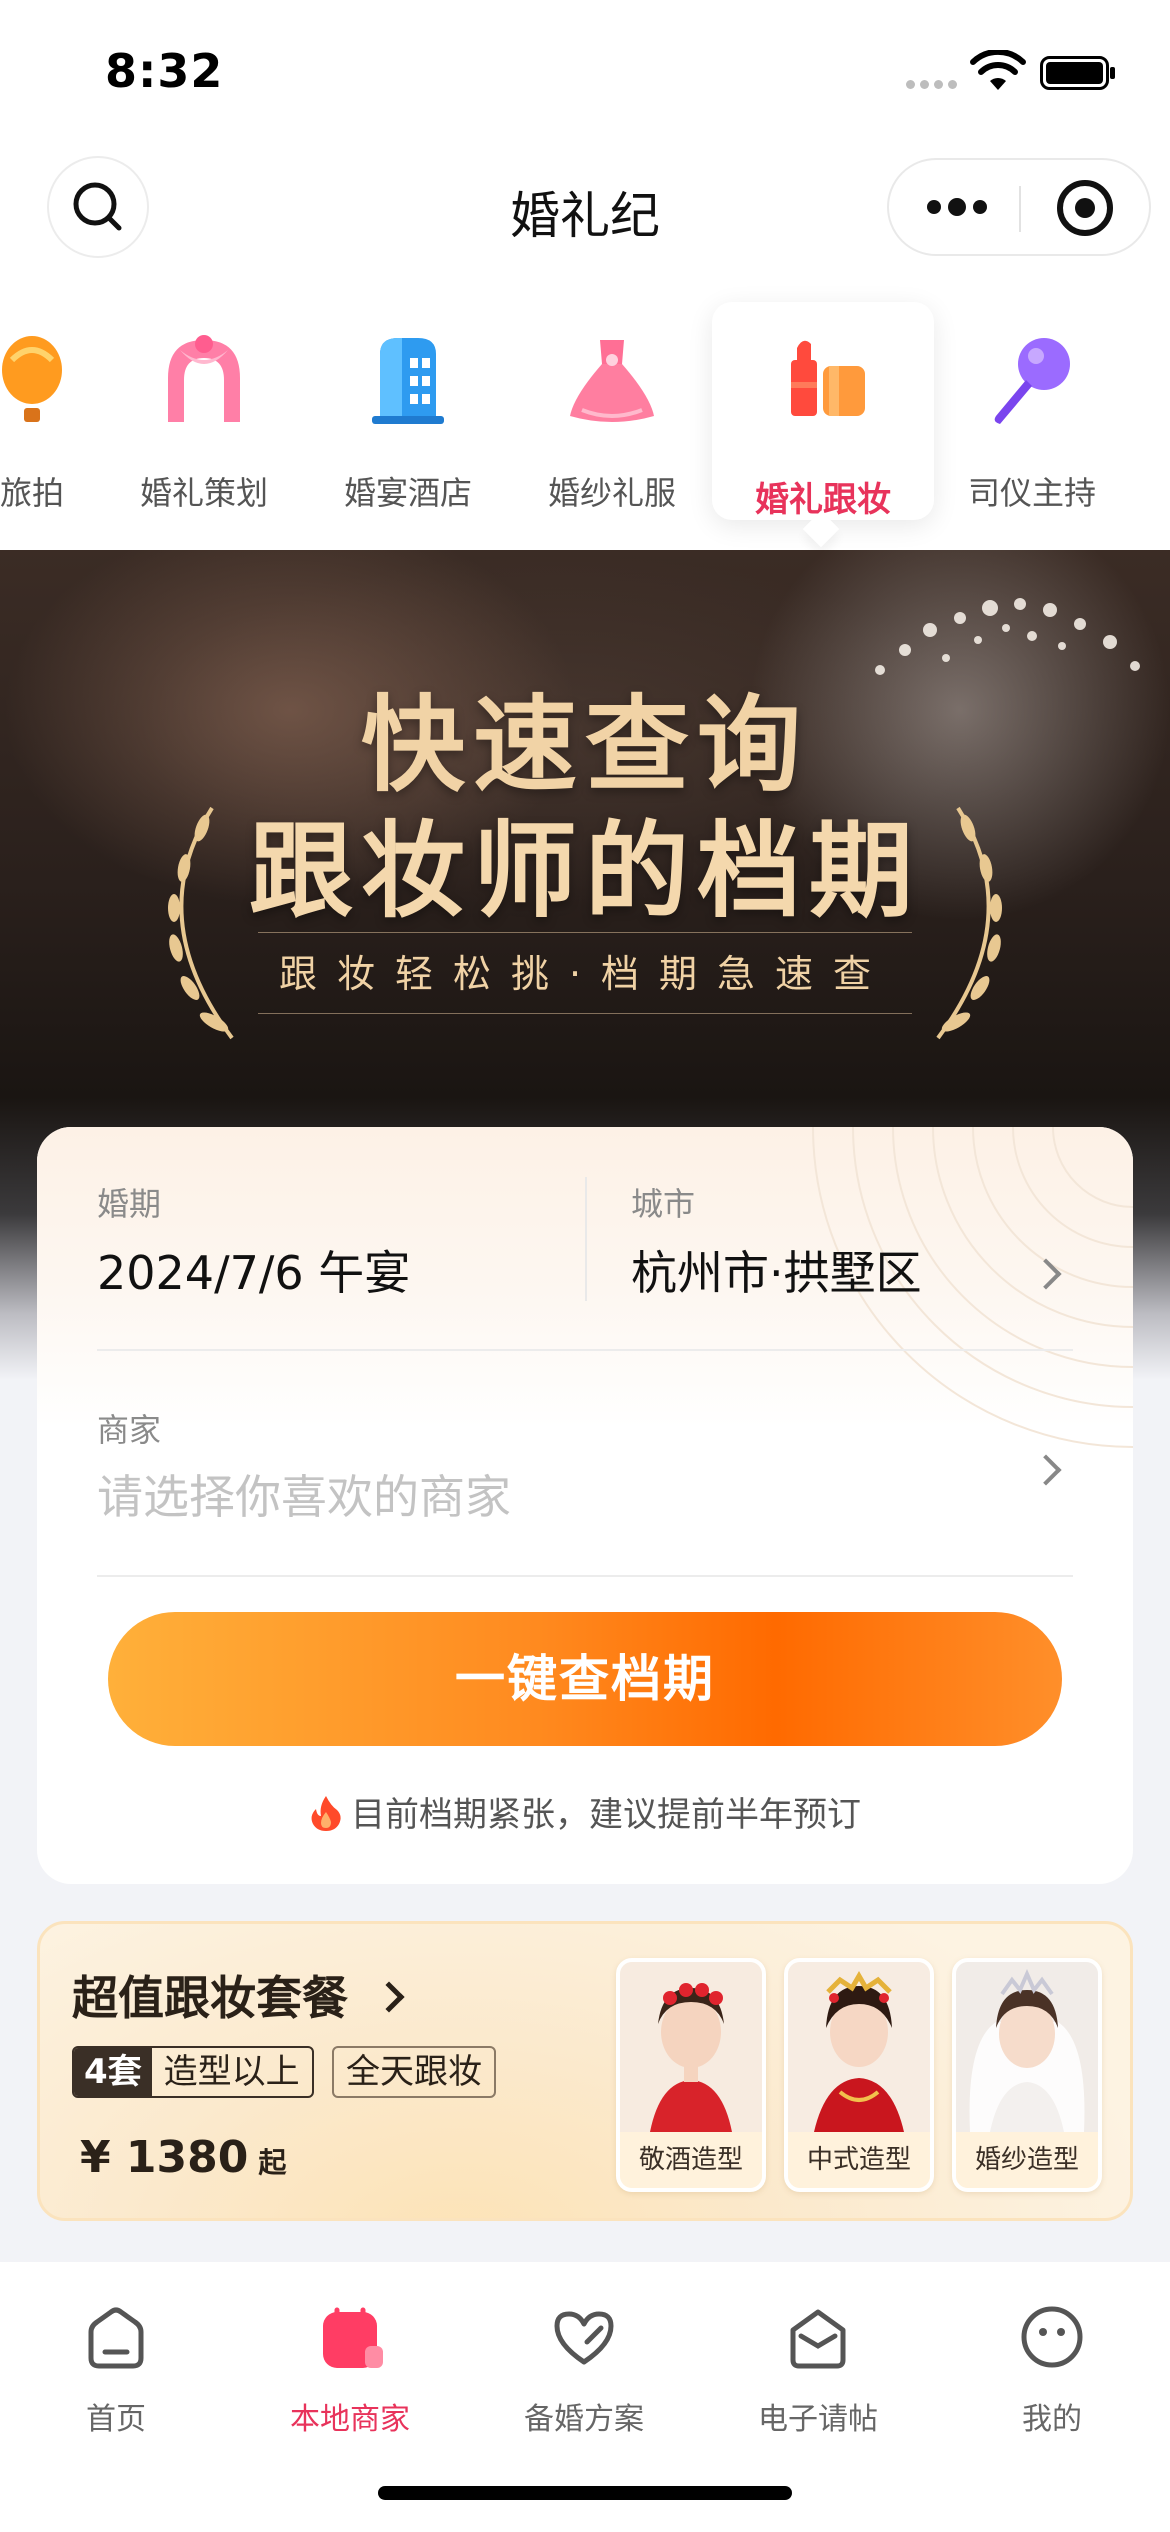 The width and height of the screenshot is (1170, 2532). Describe the element at coordinates (272, 2162) in the screenshot. I see `price-suffix: 起` at that location.